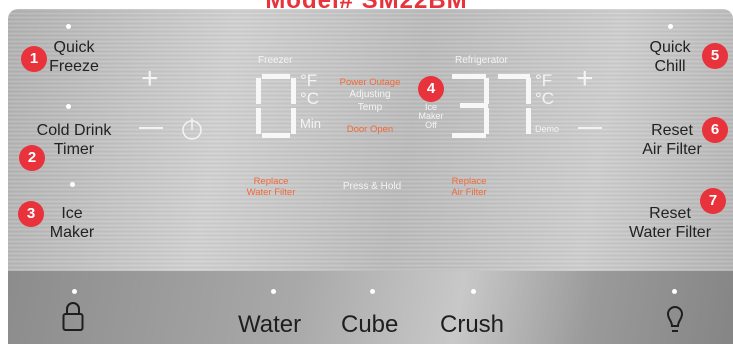  Describe the element at coordinates (310, 123) in the screenshot. I see `min-label: Min` at that location.